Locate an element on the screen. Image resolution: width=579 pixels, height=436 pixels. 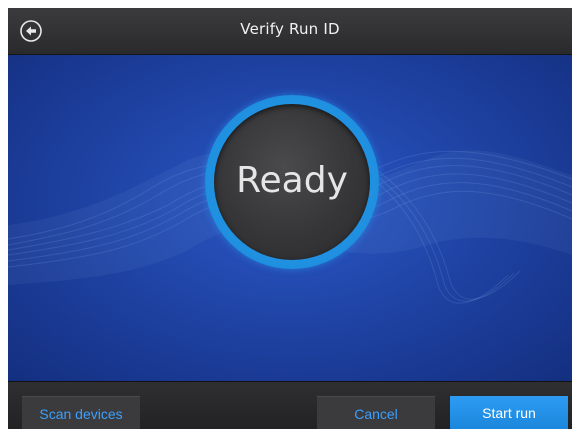
cancel-button: Cancel is located at coordinates (376, 412).